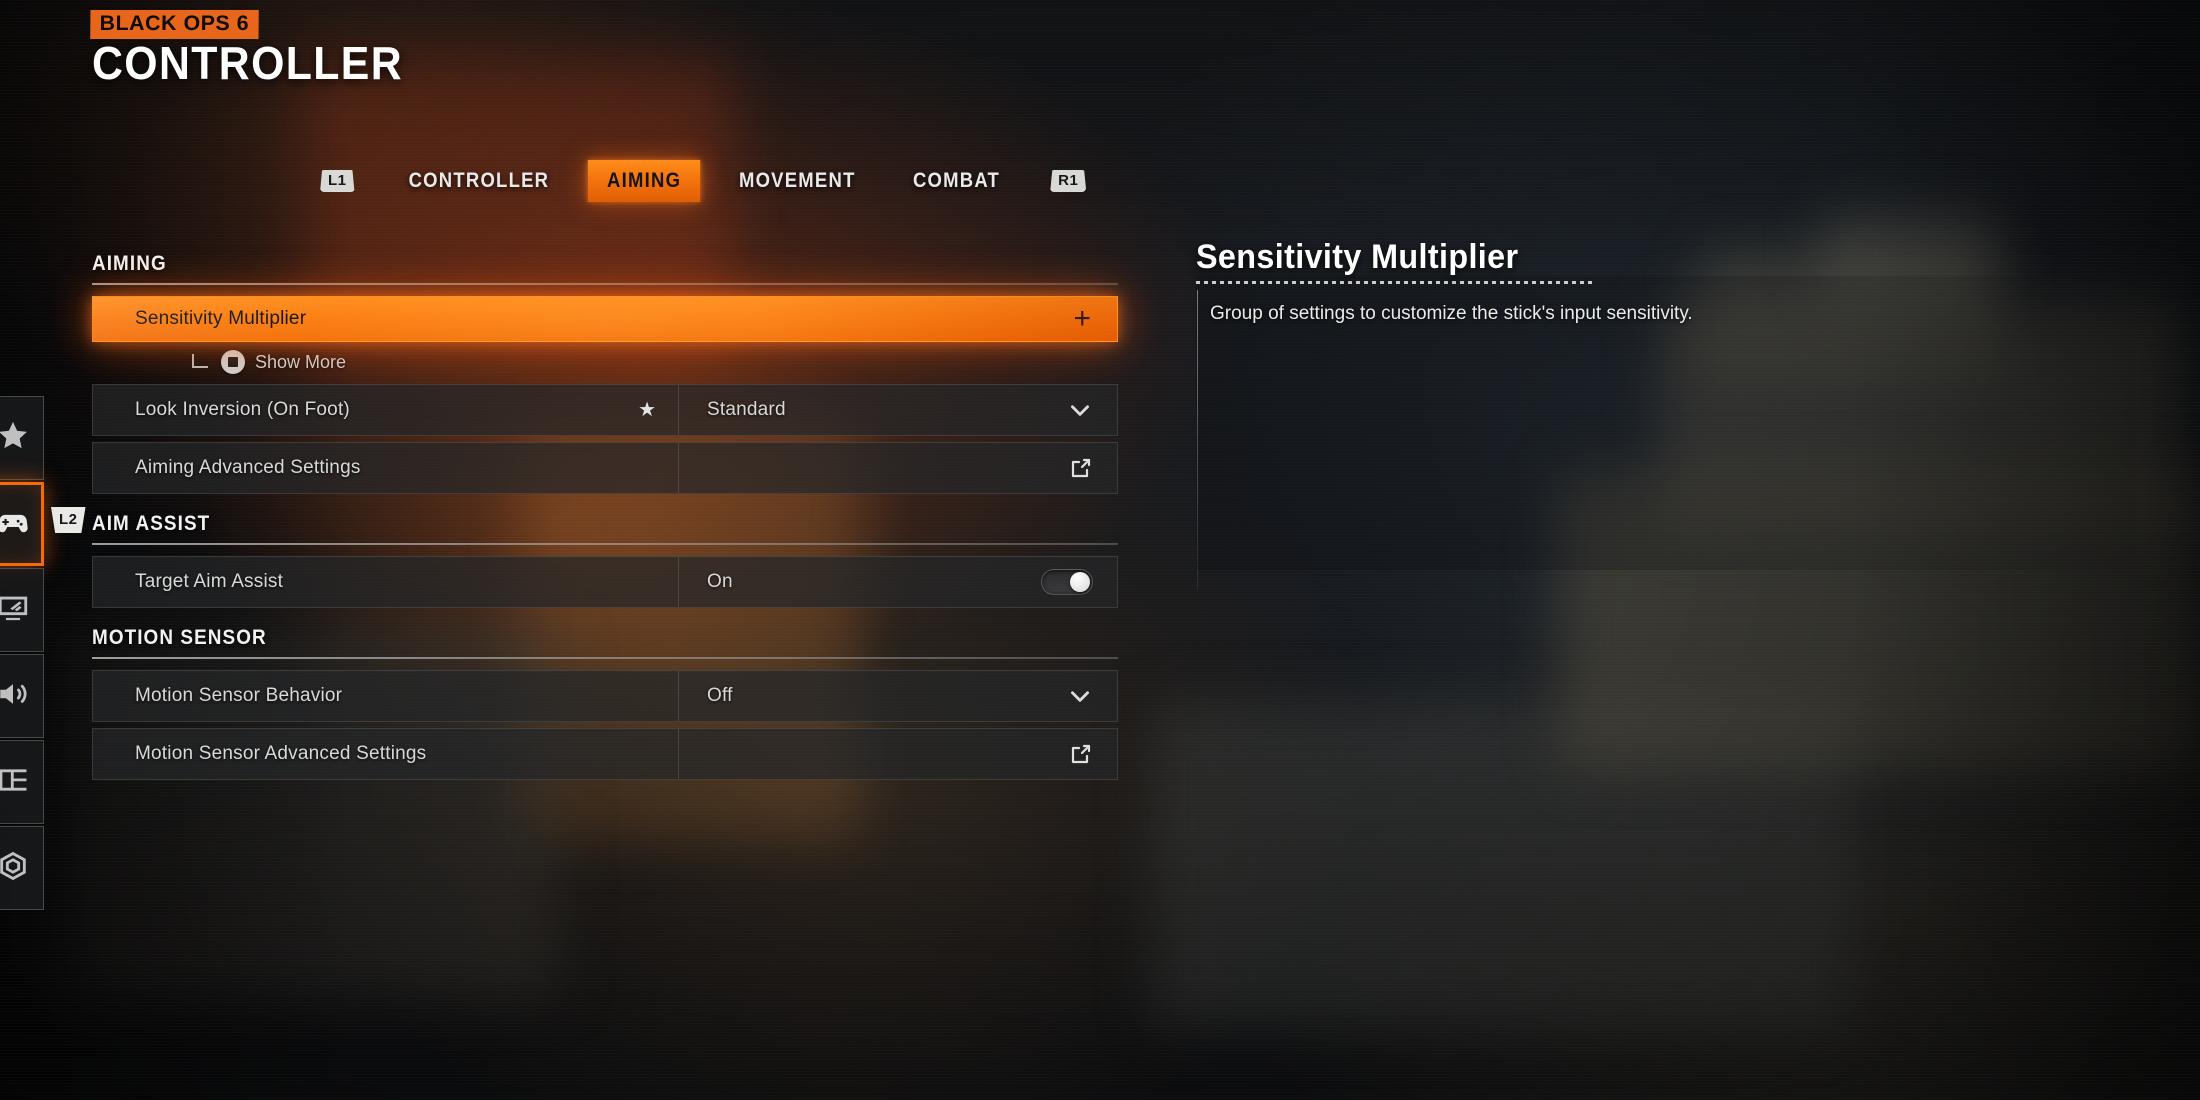  What do you see at coordinates (796, 181) in the screenshot?
I see `tab-movement: MOVEMENT` at bounding box center [796, 181].